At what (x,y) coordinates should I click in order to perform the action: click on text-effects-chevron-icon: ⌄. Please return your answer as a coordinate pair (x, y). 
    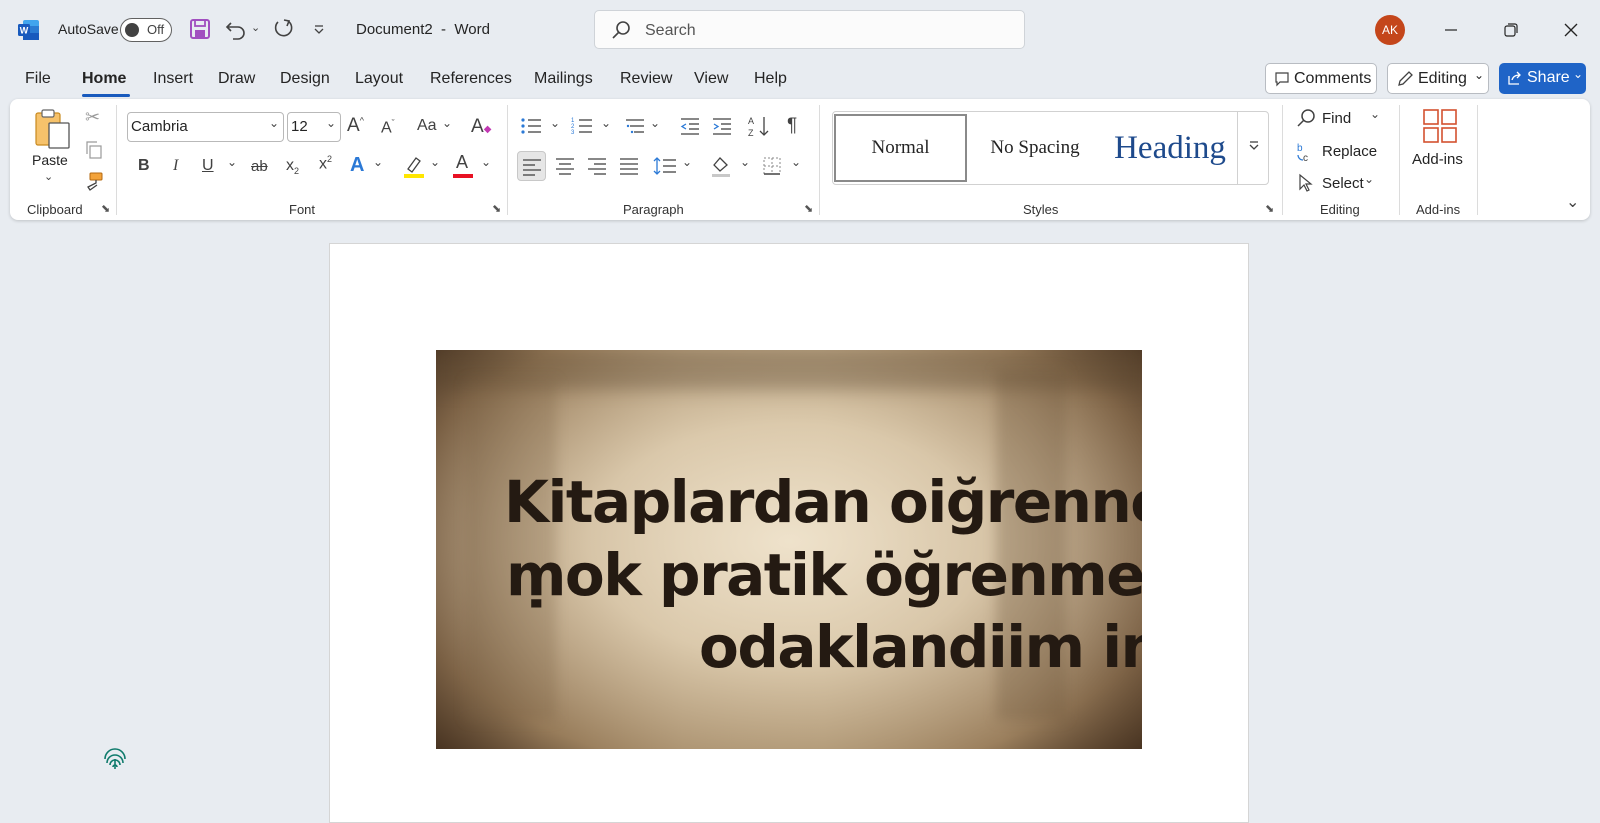
    Looking at the image, I should click on (378, 162).